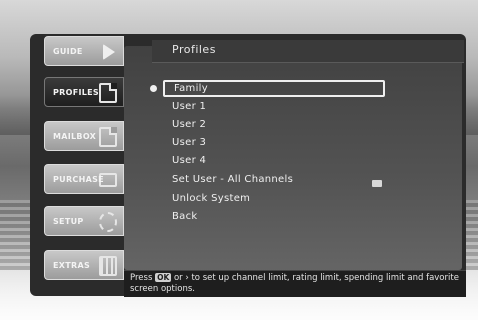 This screenshot has width=478, height=320. What do you see at coordinates (68, 221) in the screenshot?
I see `nav-tab-setup-label: SETUP` at bounding box center [68, 221].